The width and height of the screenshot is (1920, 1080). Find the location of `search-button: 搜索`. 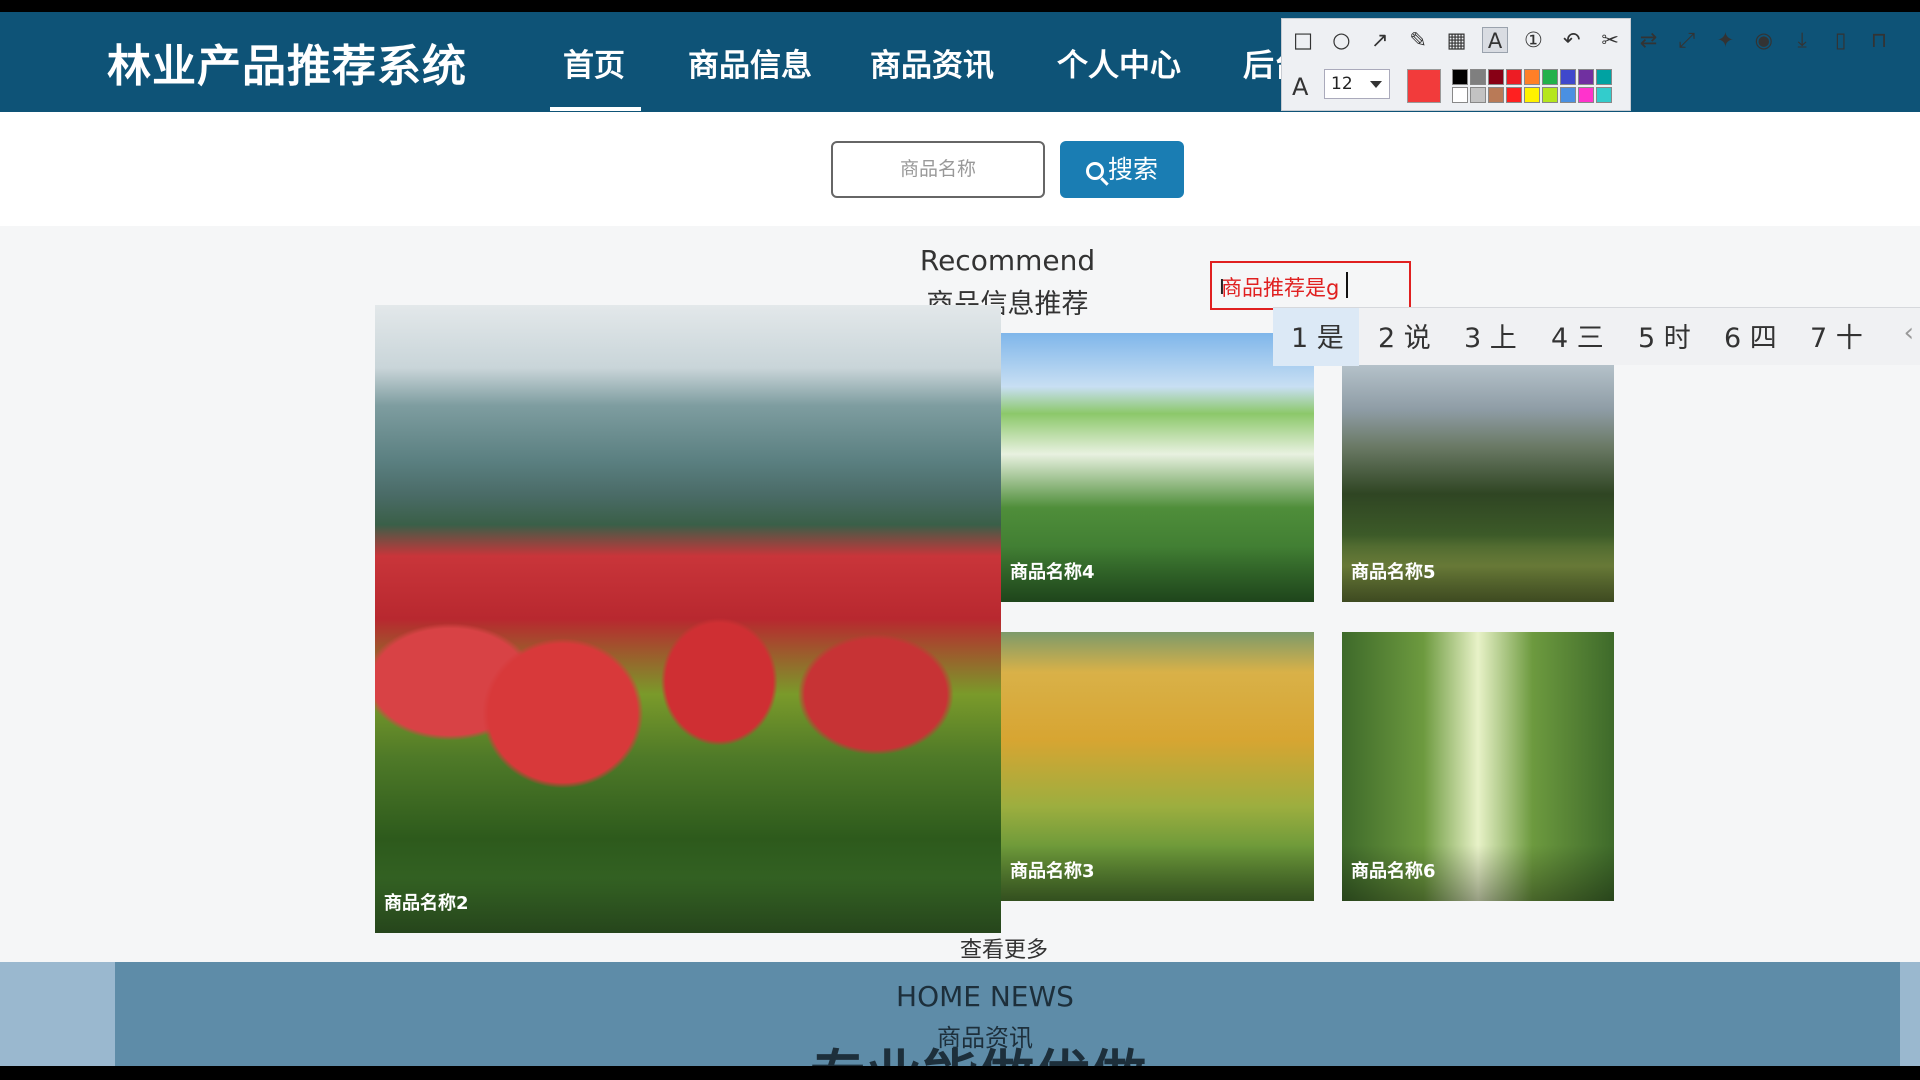

search-button: 搜索 is located at coordinates (1122, 169).